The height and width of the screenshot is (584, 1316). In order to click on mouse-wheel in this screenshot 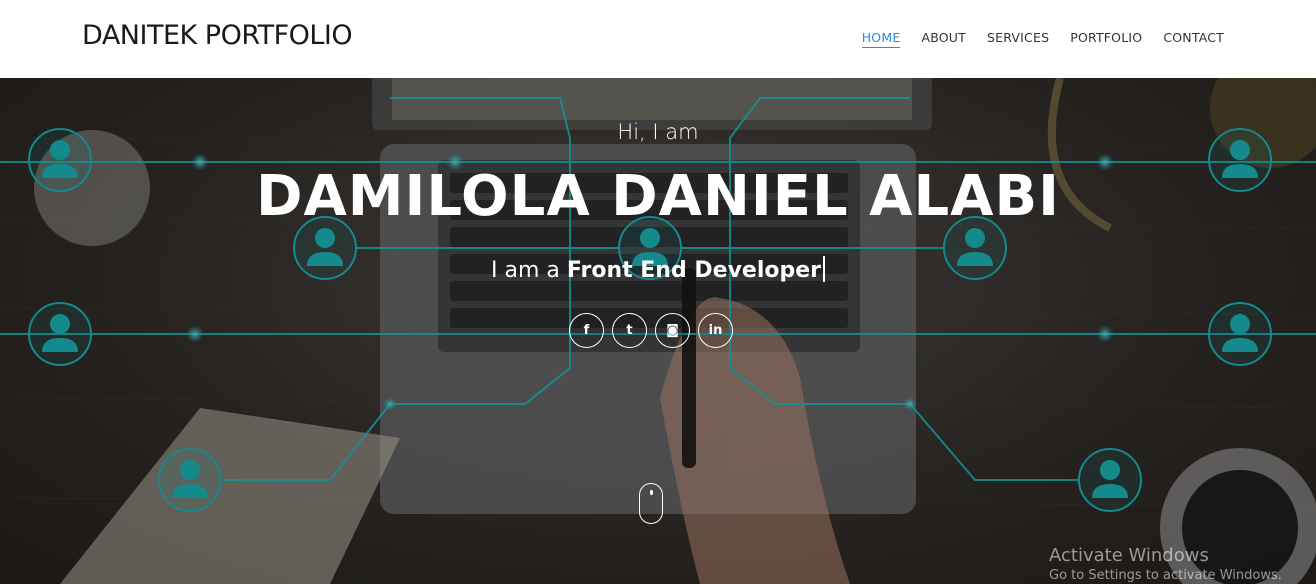, I will do `click(651, 492)`.